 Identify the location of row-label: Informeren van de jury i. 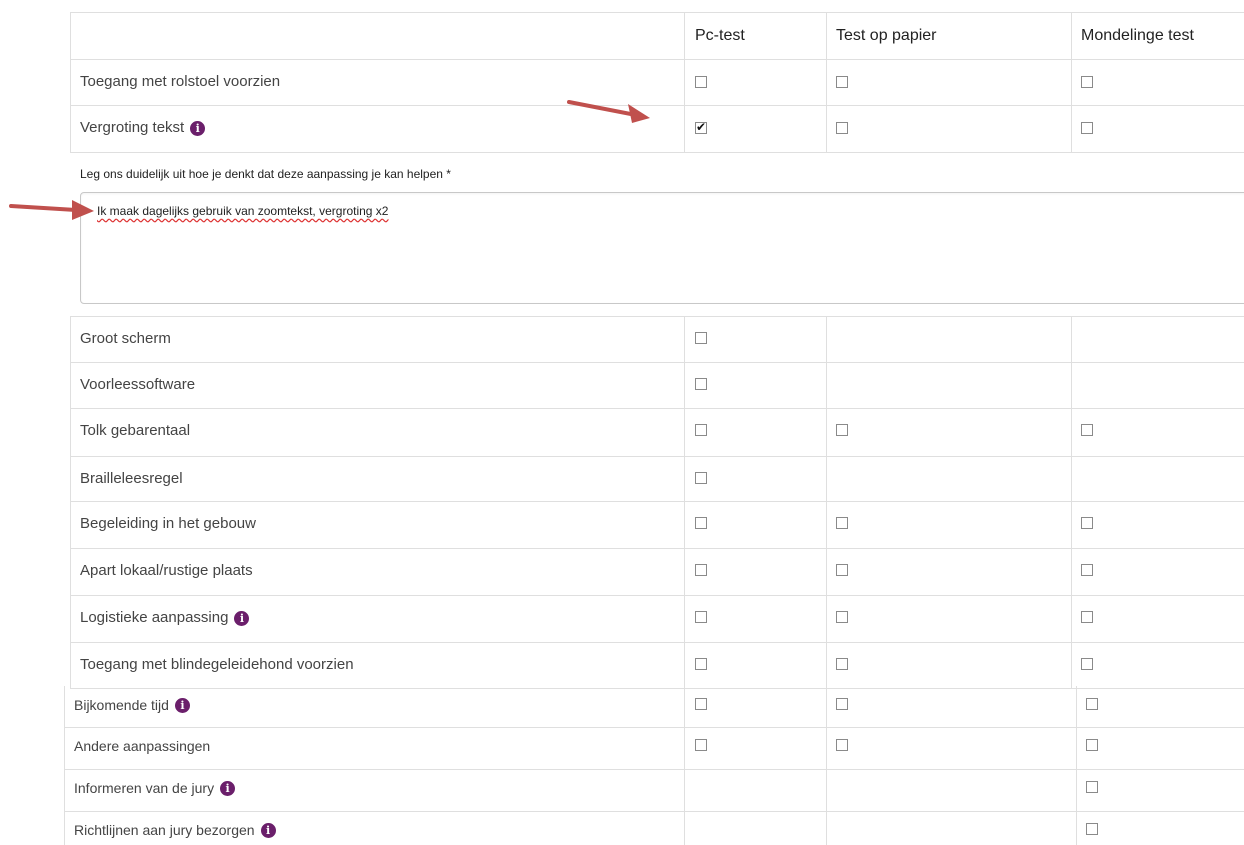
(155, 788).